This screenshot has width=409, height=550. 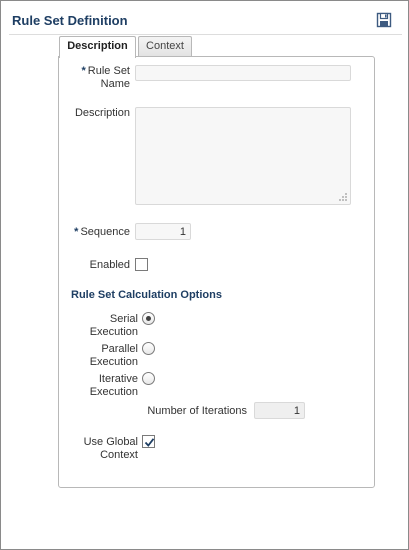 I want to click on iterations-input, so click(x=279, y=410).